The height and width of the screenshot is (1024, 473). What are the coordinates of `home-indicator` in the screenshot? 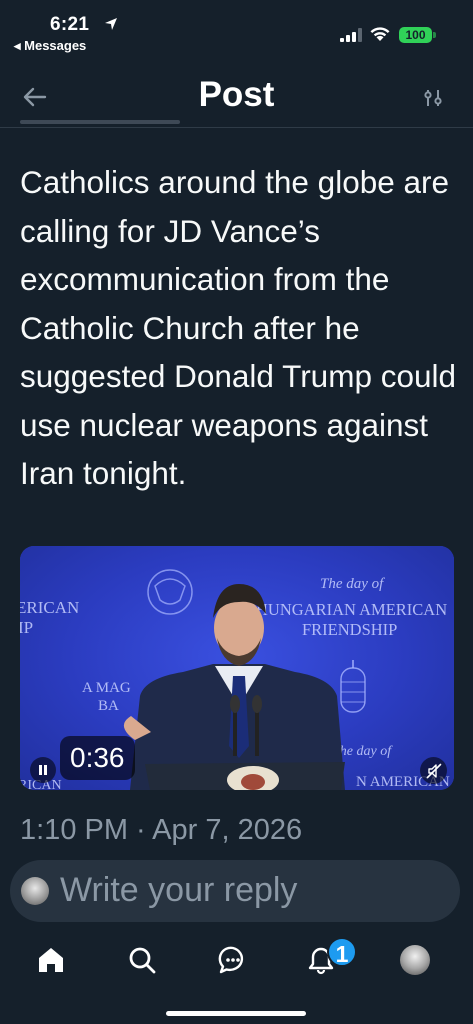 It's located at (236, 1013).